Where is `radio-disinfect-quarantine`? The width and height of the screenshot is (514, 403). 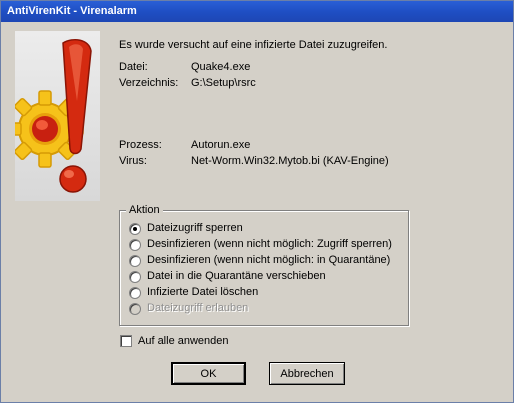
radio-disinfect-quarantine is located at coordinates (135, 261).